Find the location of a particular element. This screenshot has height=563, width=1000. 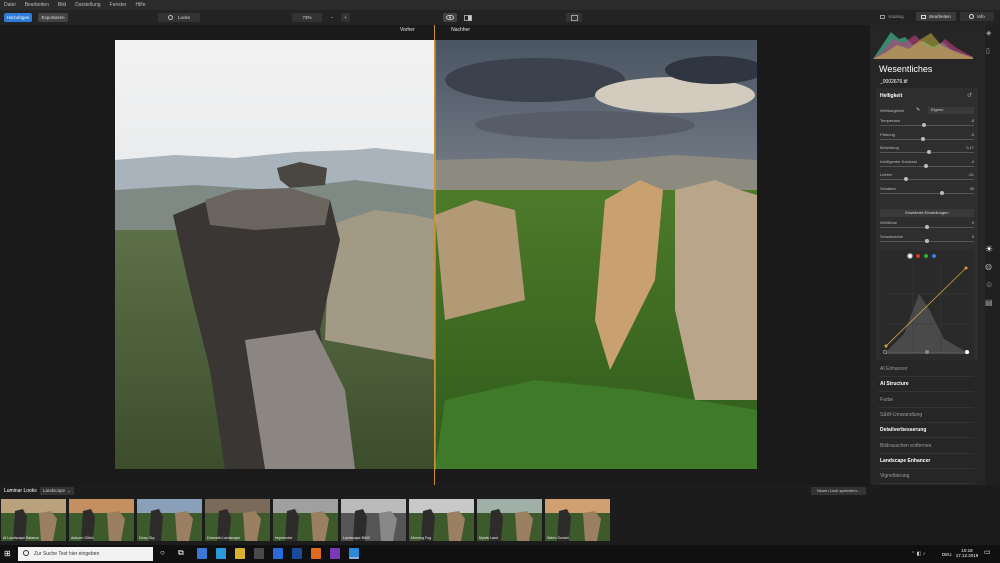

menu-darstellung: Darstellung is located at coordinates (87, 5).